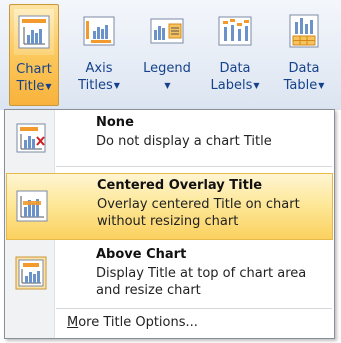 This screenshot has width=341, height=343. Describe the element at coordinates (235, 31) in the screenshot. I see `data-labels-icon` at that location.